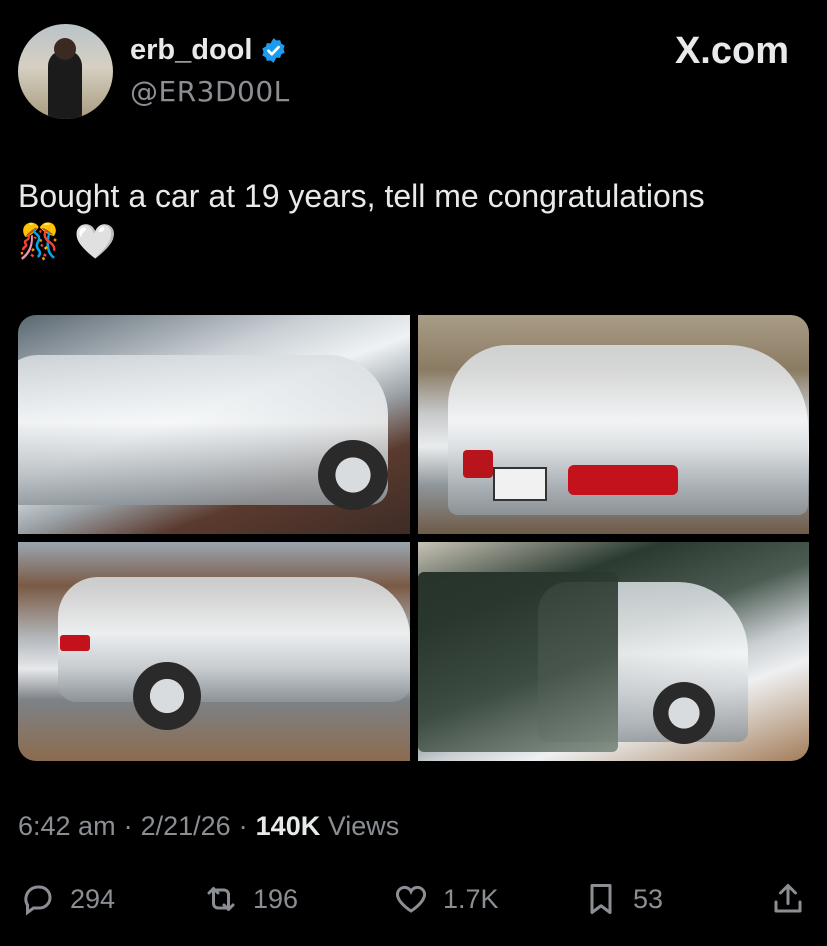  I want to click on bookmark-icon, so click(601, 899).